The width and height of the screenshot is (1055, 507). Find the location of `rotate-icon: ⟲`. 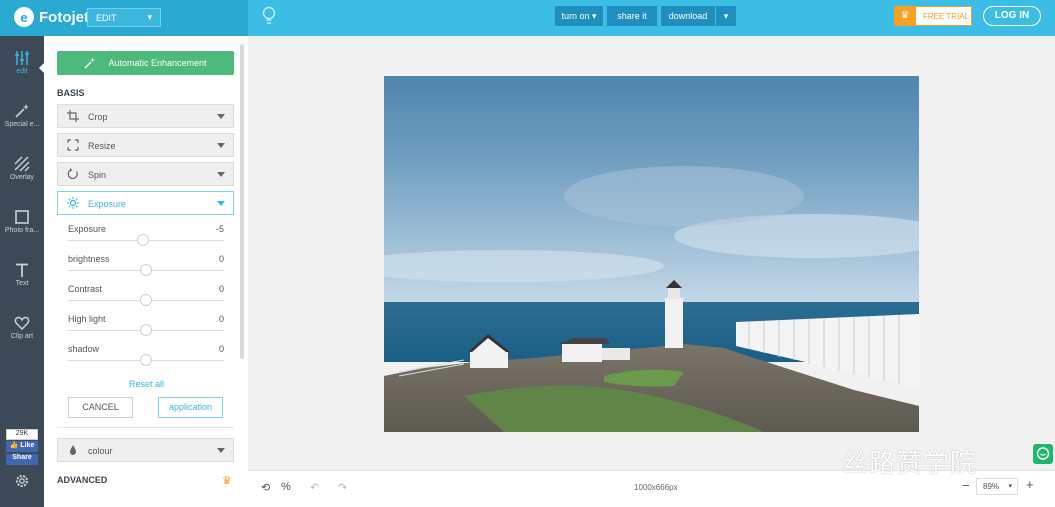

rotate-icon: ⟲ is located at coordinates (265, 487).